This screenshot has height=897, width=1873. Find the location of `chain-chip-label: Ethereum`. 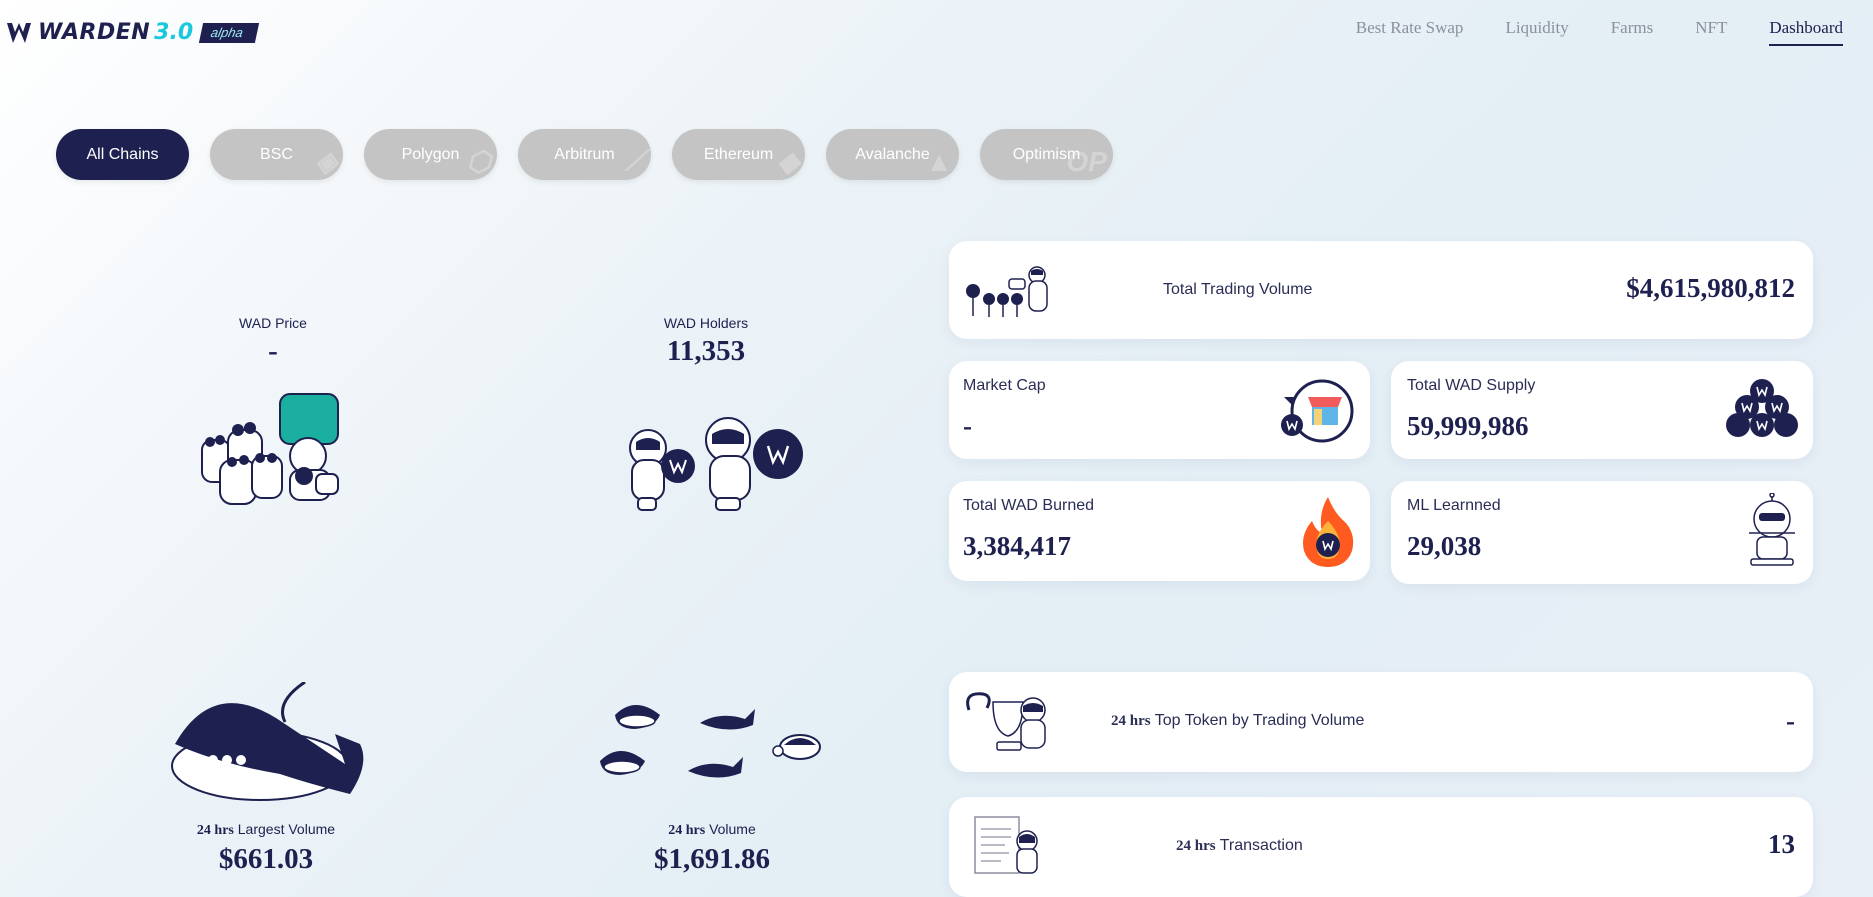

chain-chip-label: Ethereum is located at coordinates (738, 154).